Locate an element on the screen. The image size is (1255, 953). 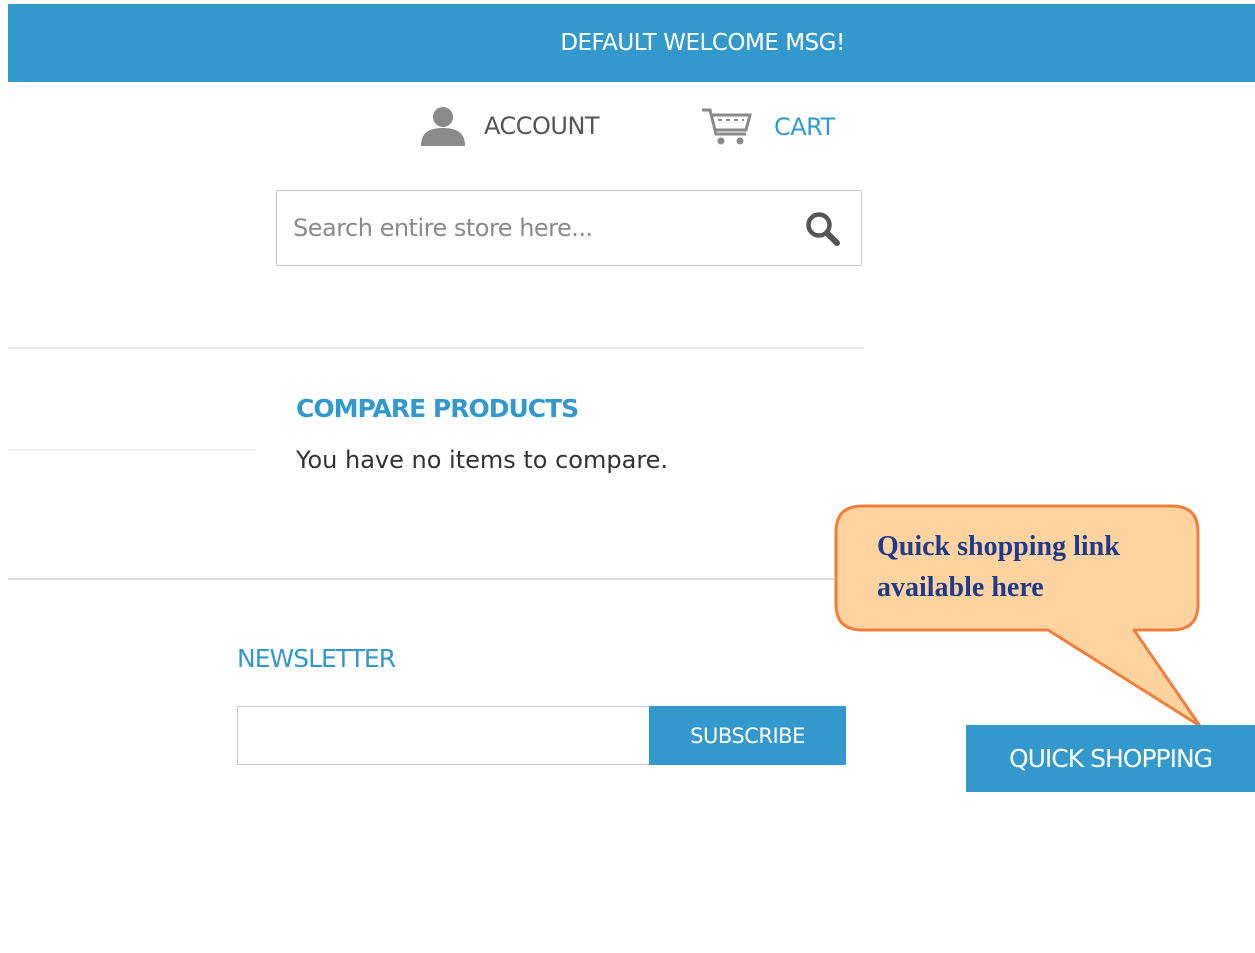
welcome-message: DEFAULT WELCOME MSG! is located at coordinates (702, 43).